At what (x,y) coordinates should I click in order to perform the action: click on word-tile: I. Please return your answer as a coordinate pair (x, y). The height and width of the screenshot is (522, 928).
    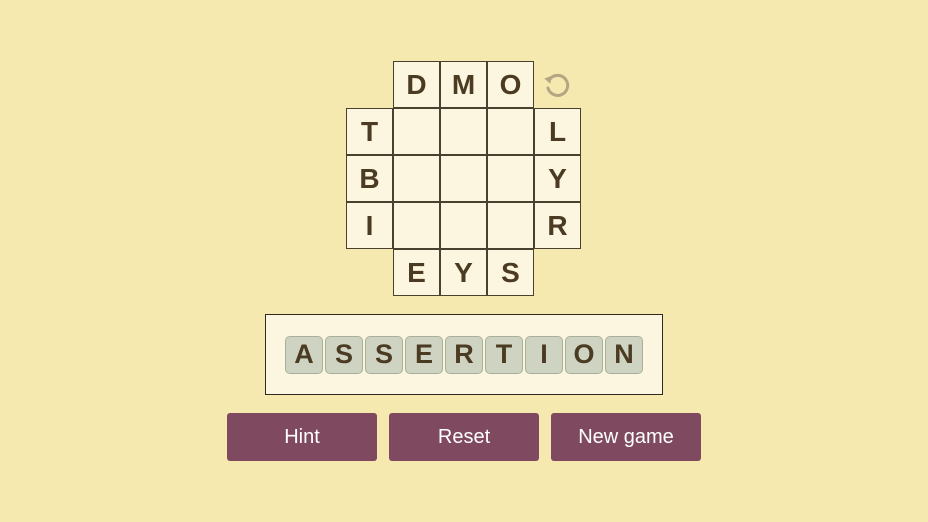
    Looking at the image, I should click on (544, 354).